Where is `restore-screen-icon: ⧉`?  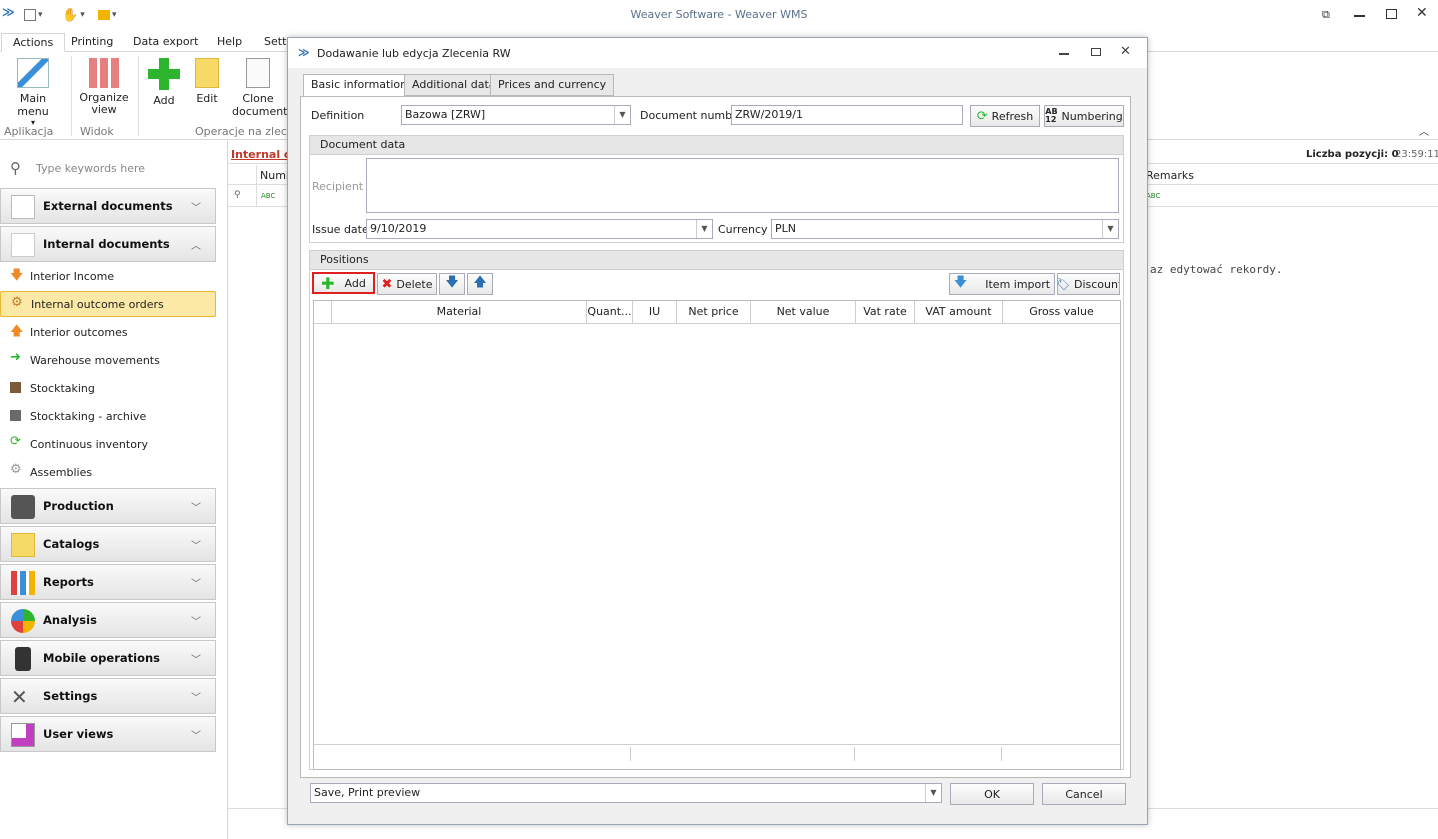 restore-screen-icon: ⧉ is located at coordinates (1329, 14).